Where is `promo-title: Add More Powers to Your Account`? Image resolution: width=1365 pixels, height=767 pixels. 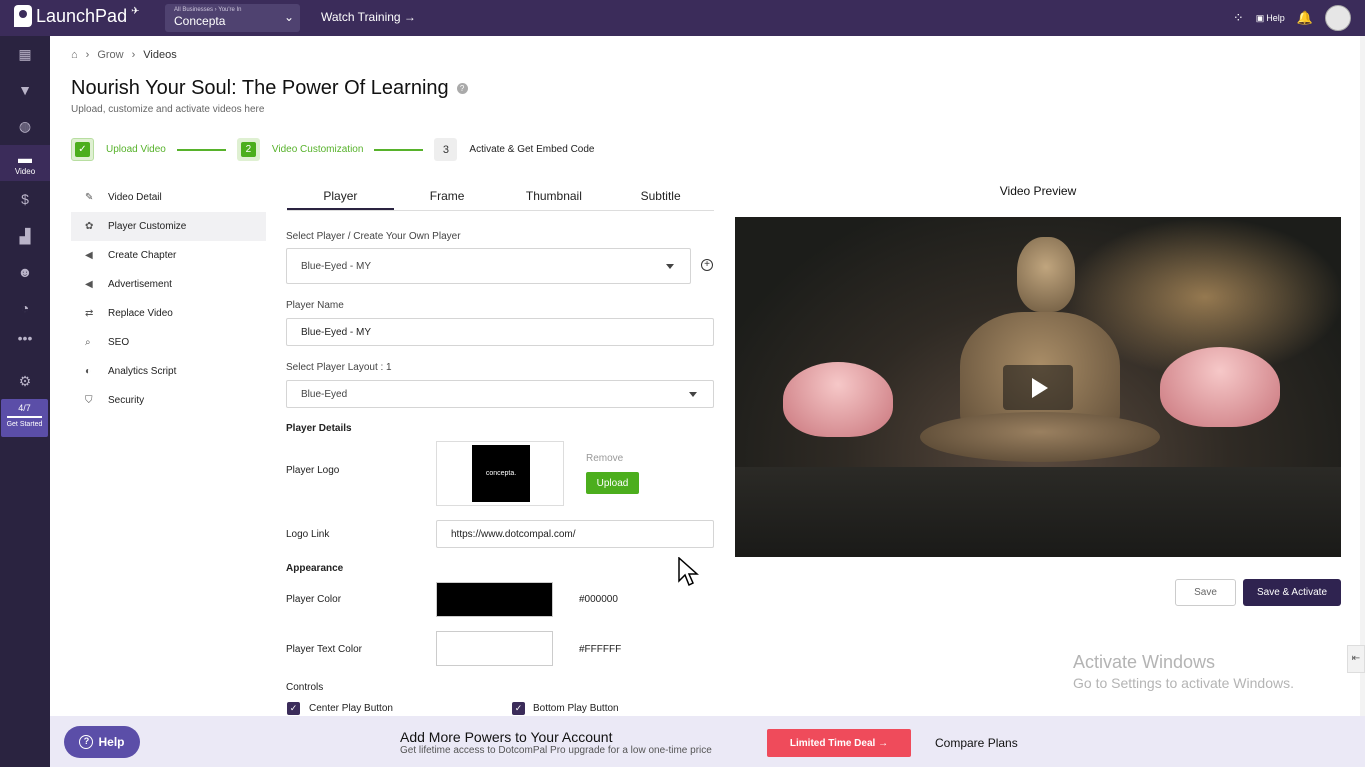 promo-title: Add More Powers to Your Account is located at coordinates (506, 737).